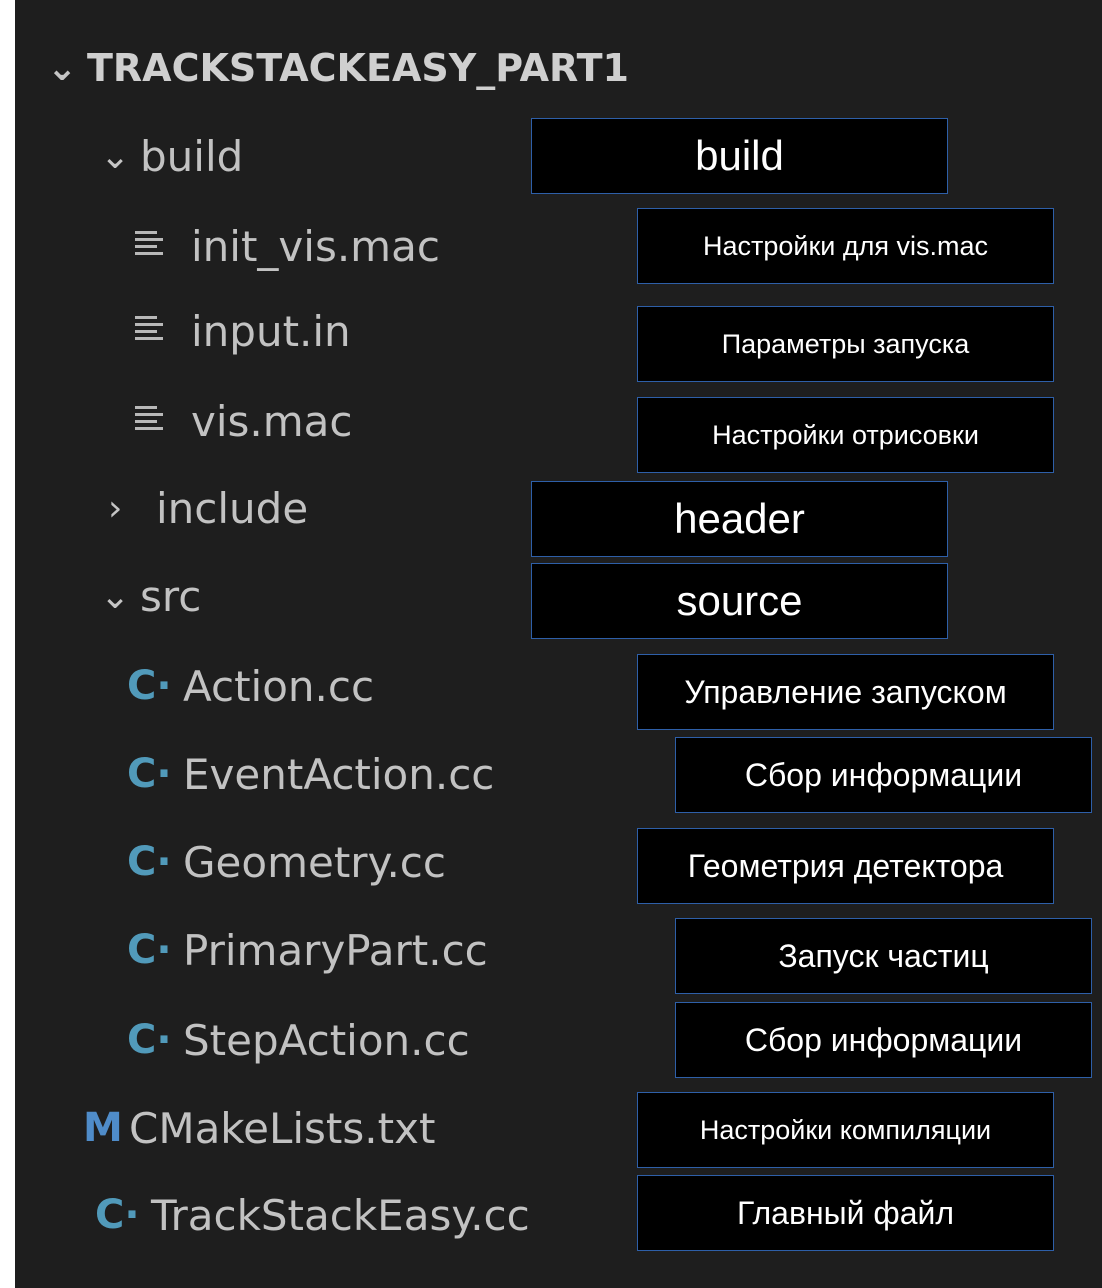 This screenshot has width=1102, height=1288. I want to click on folder-label: src, so click(171, 596).